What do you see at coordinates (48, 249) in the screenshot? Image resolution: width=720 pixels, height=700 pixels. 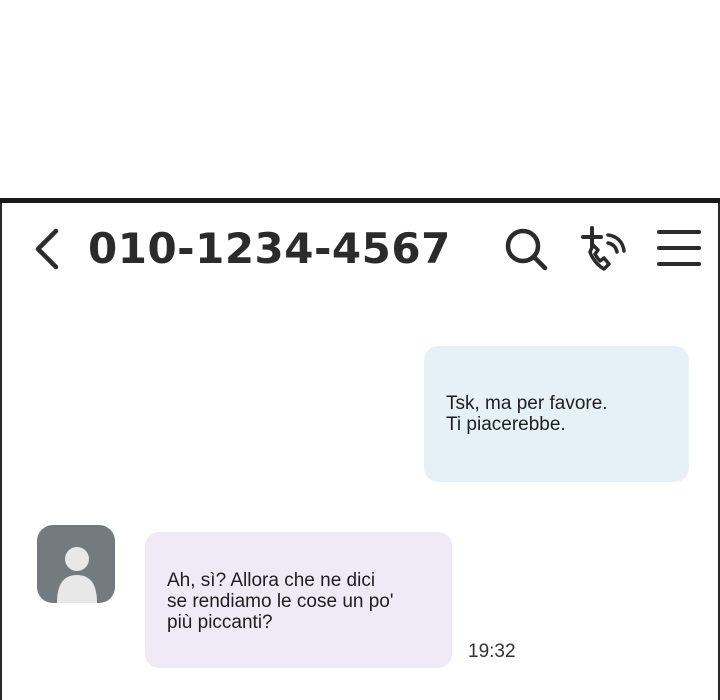 I see `chevron-left-icon` at bounding box center [48, 249].